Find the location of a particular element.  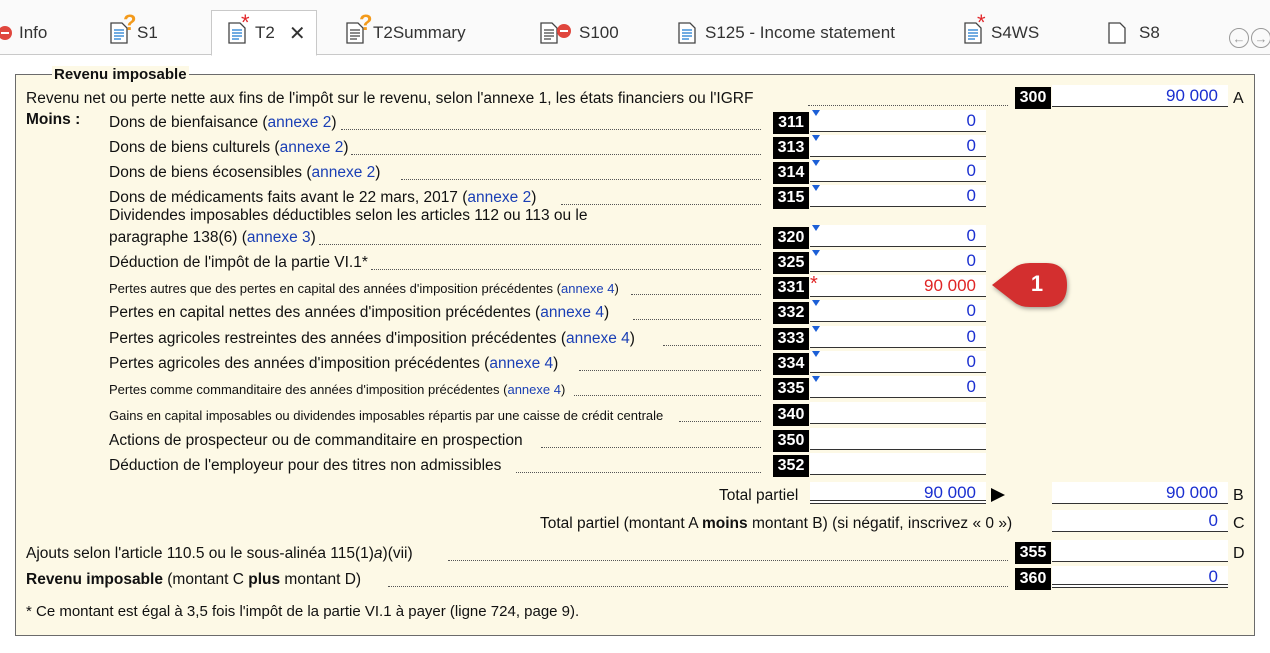

line-340-field is located at coordinates (898, 413).